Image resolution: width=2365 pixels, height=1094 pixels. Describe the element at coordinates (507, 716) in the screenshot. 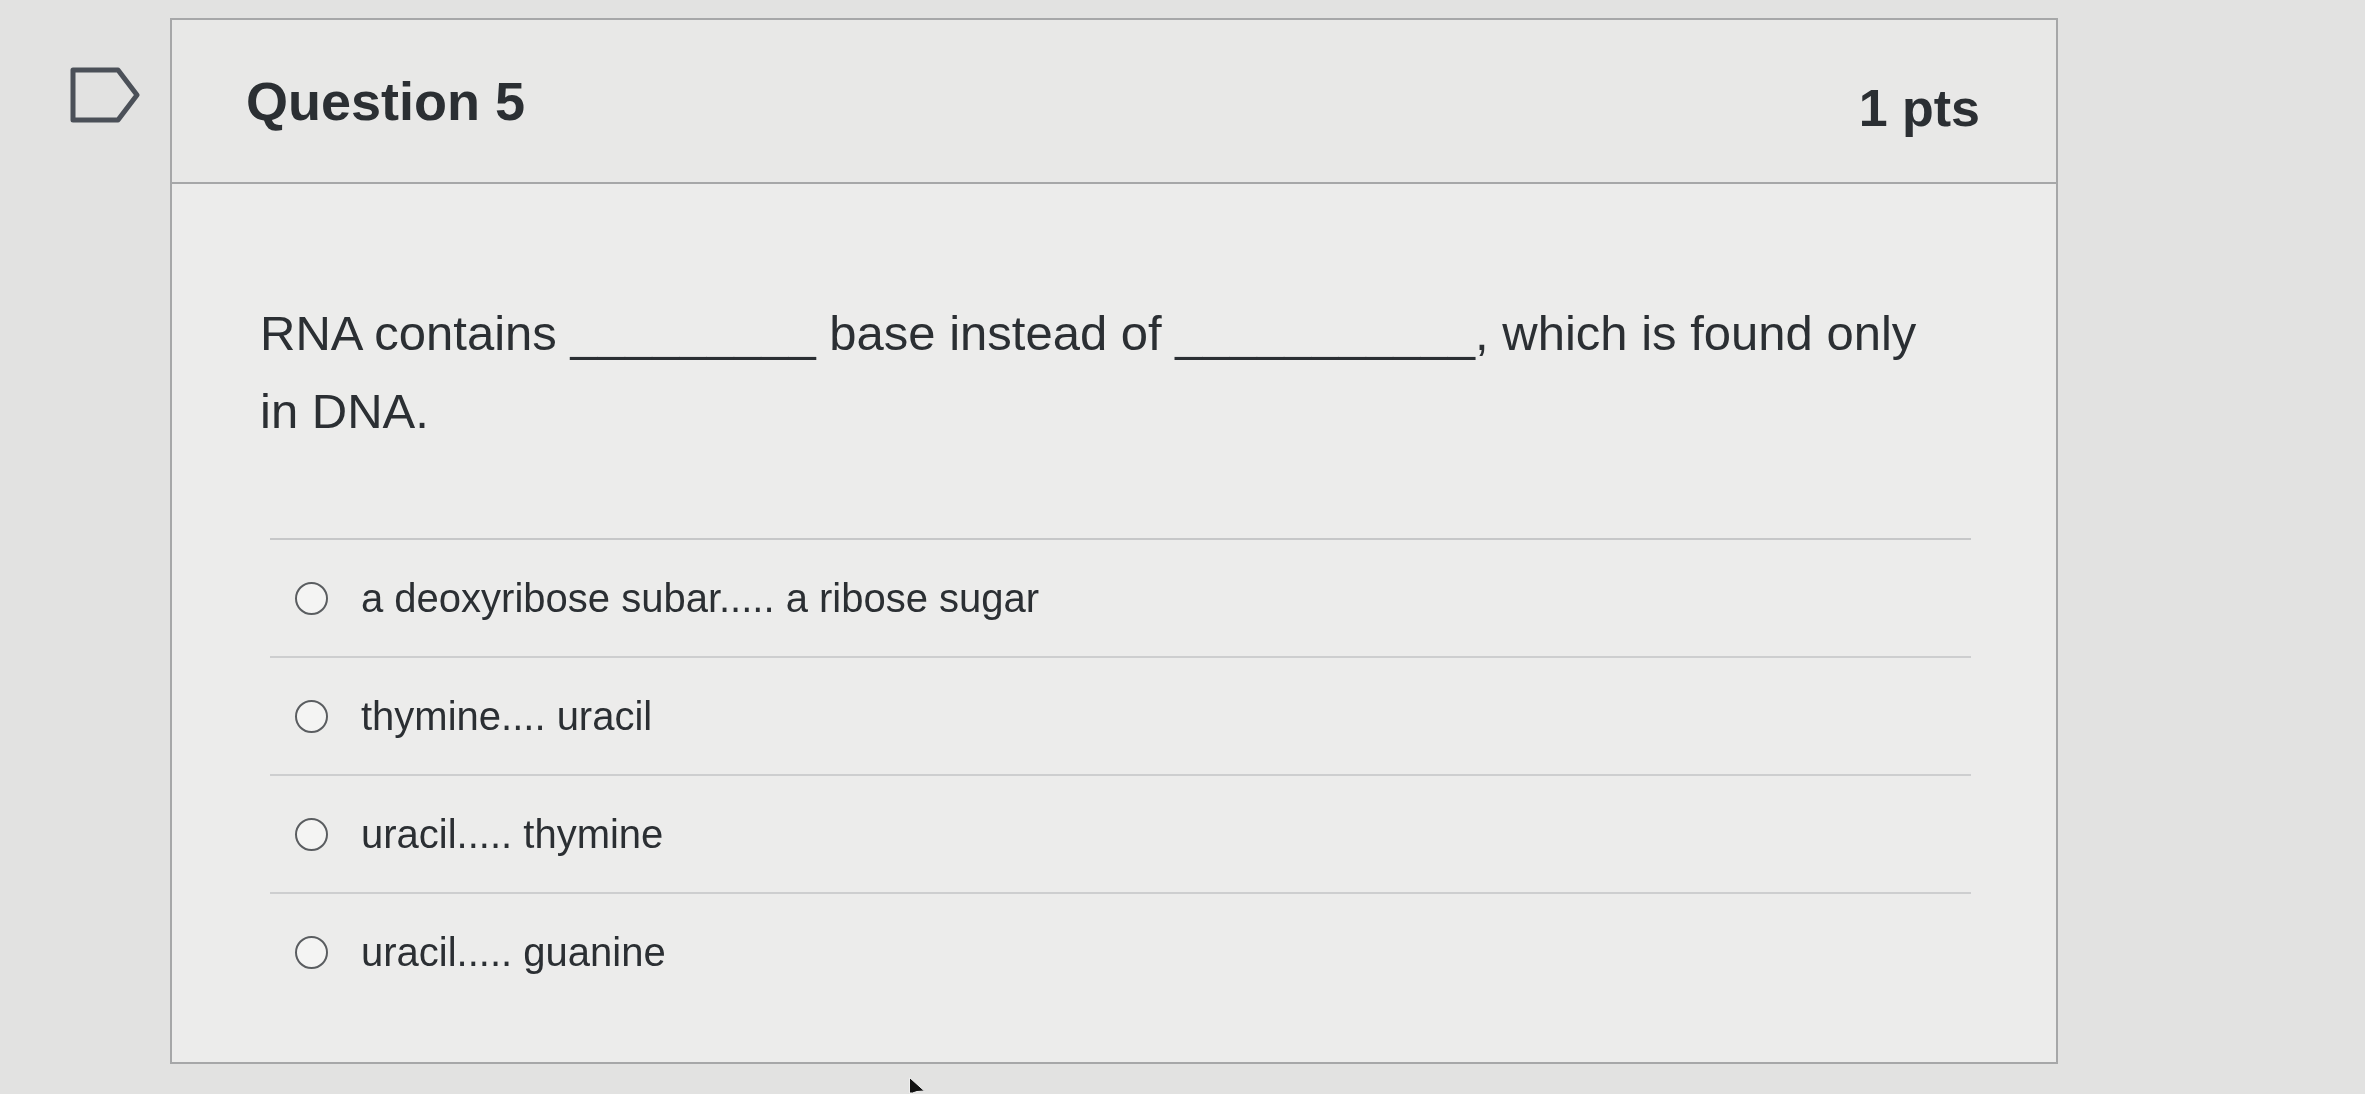

I see `answer-label: thymine.... uracil` at that location.